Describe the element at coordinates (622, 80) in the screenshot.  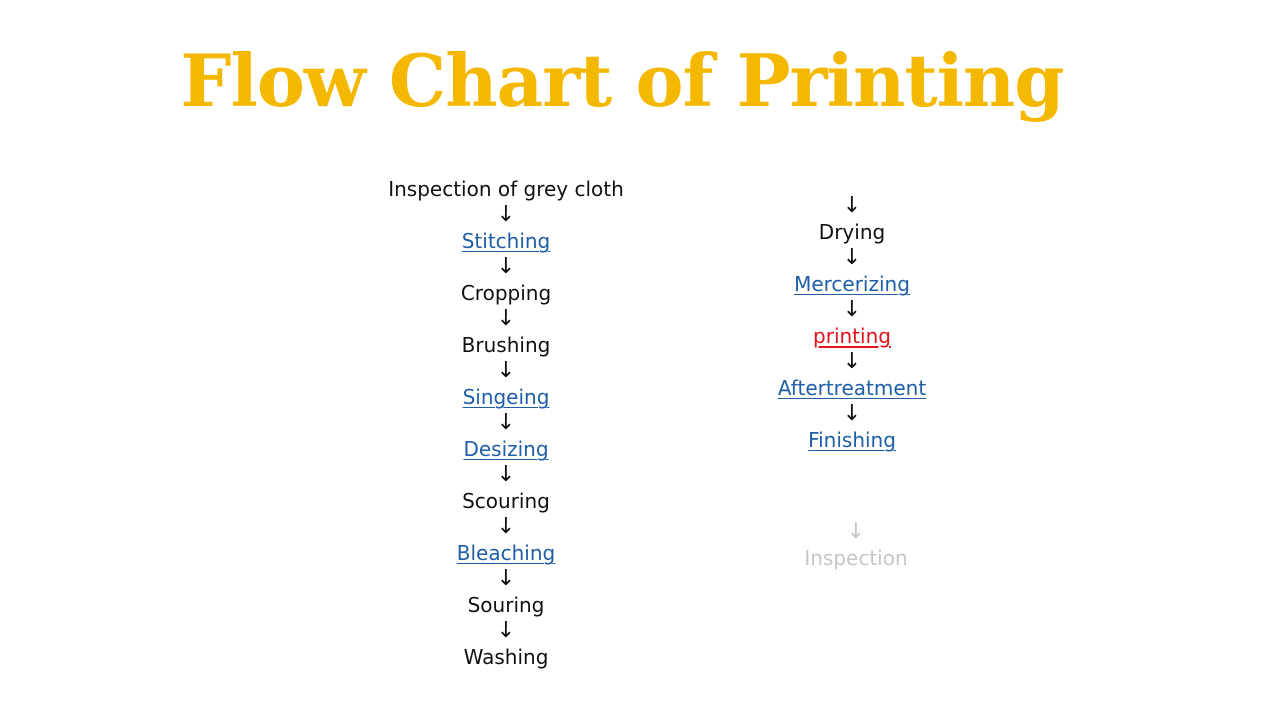
I see `page-title: Flow Chart of Printing` at that location.